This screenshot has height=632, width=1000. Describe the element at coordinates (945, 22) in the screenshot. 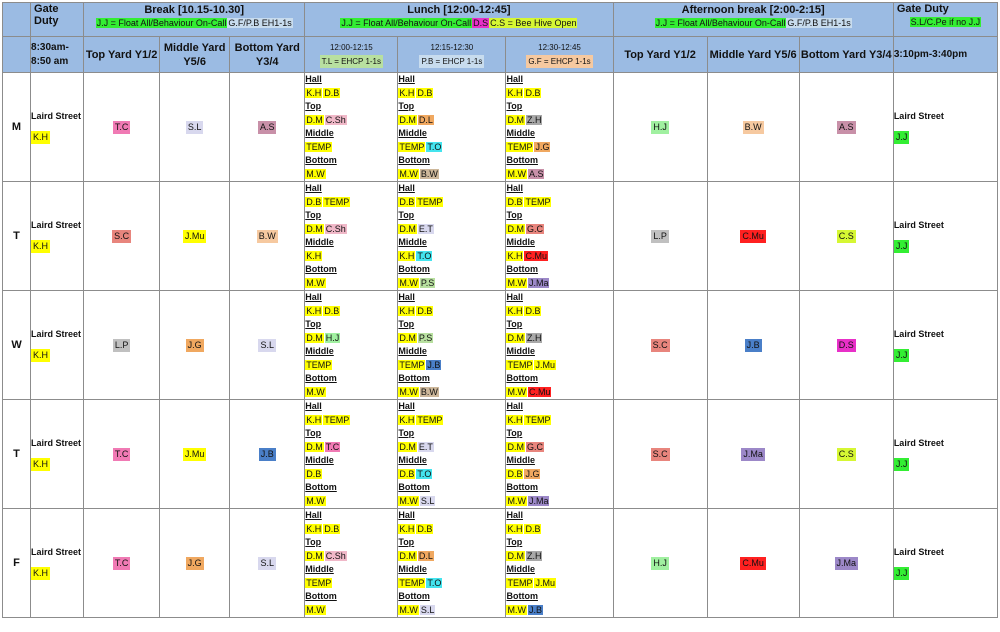

I see `gate-right-note: S.L/C.Pe if no J.J` at that location.